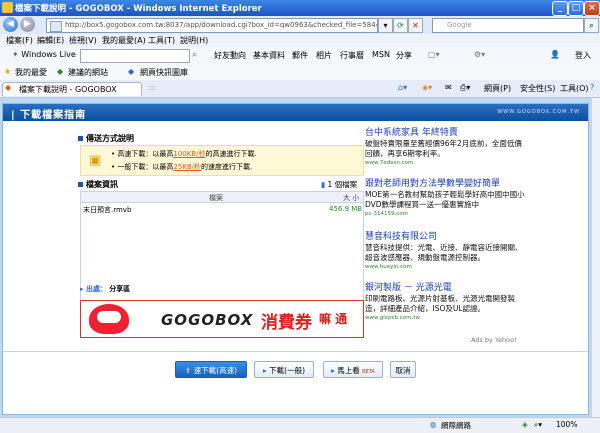 Image resolution: width=600 pixels, height=433 pixels. I want to click on menu-help: 說明(H), so click(194, 40).